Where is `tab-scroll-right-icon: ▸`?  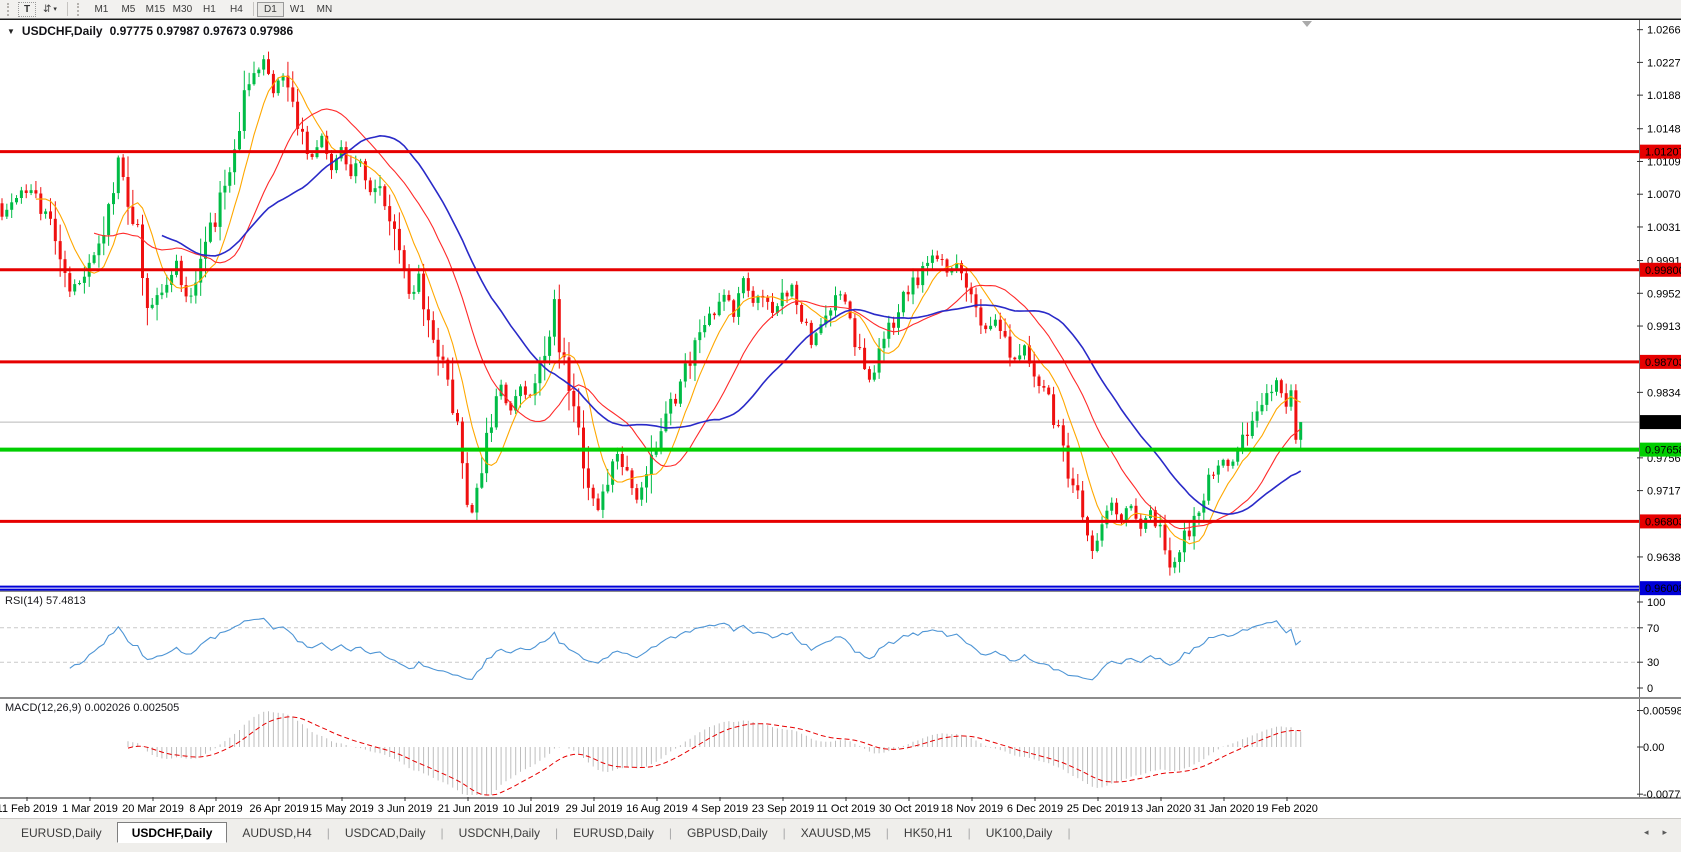 tab-scroll-right-icon: ▸ is located at coordinates (1664, 832).